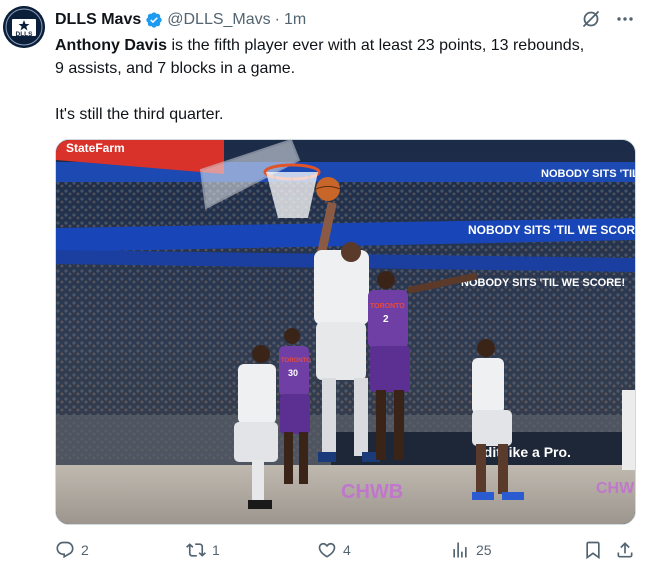  I want to click on views-button: 25, so click(471, 550).